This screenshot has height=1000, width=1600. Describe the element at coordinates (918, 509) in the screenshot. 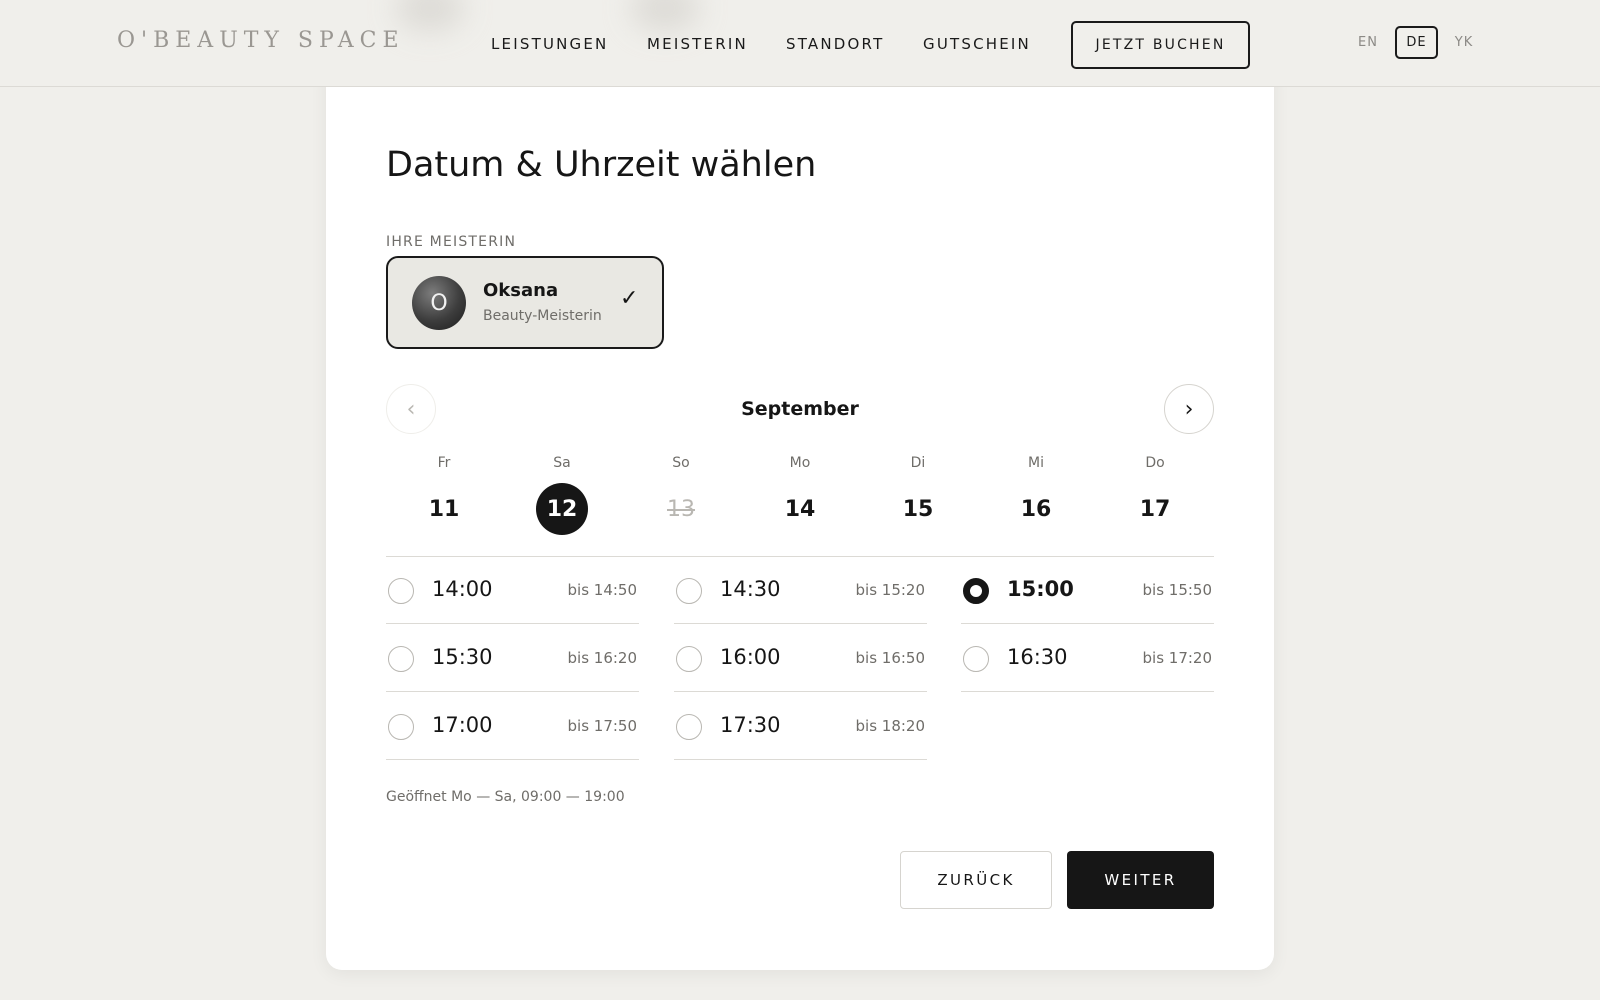

I see `day-number: 15` at that location.